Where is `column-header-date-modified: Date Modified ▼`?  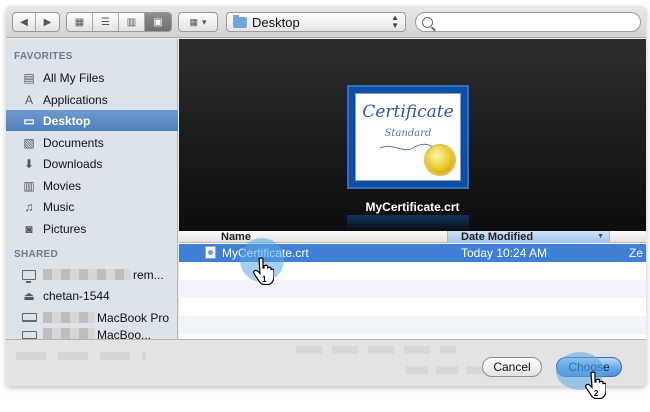 column-header-date-modified: Date Modified ▼ is located at coordinates (528, 237).